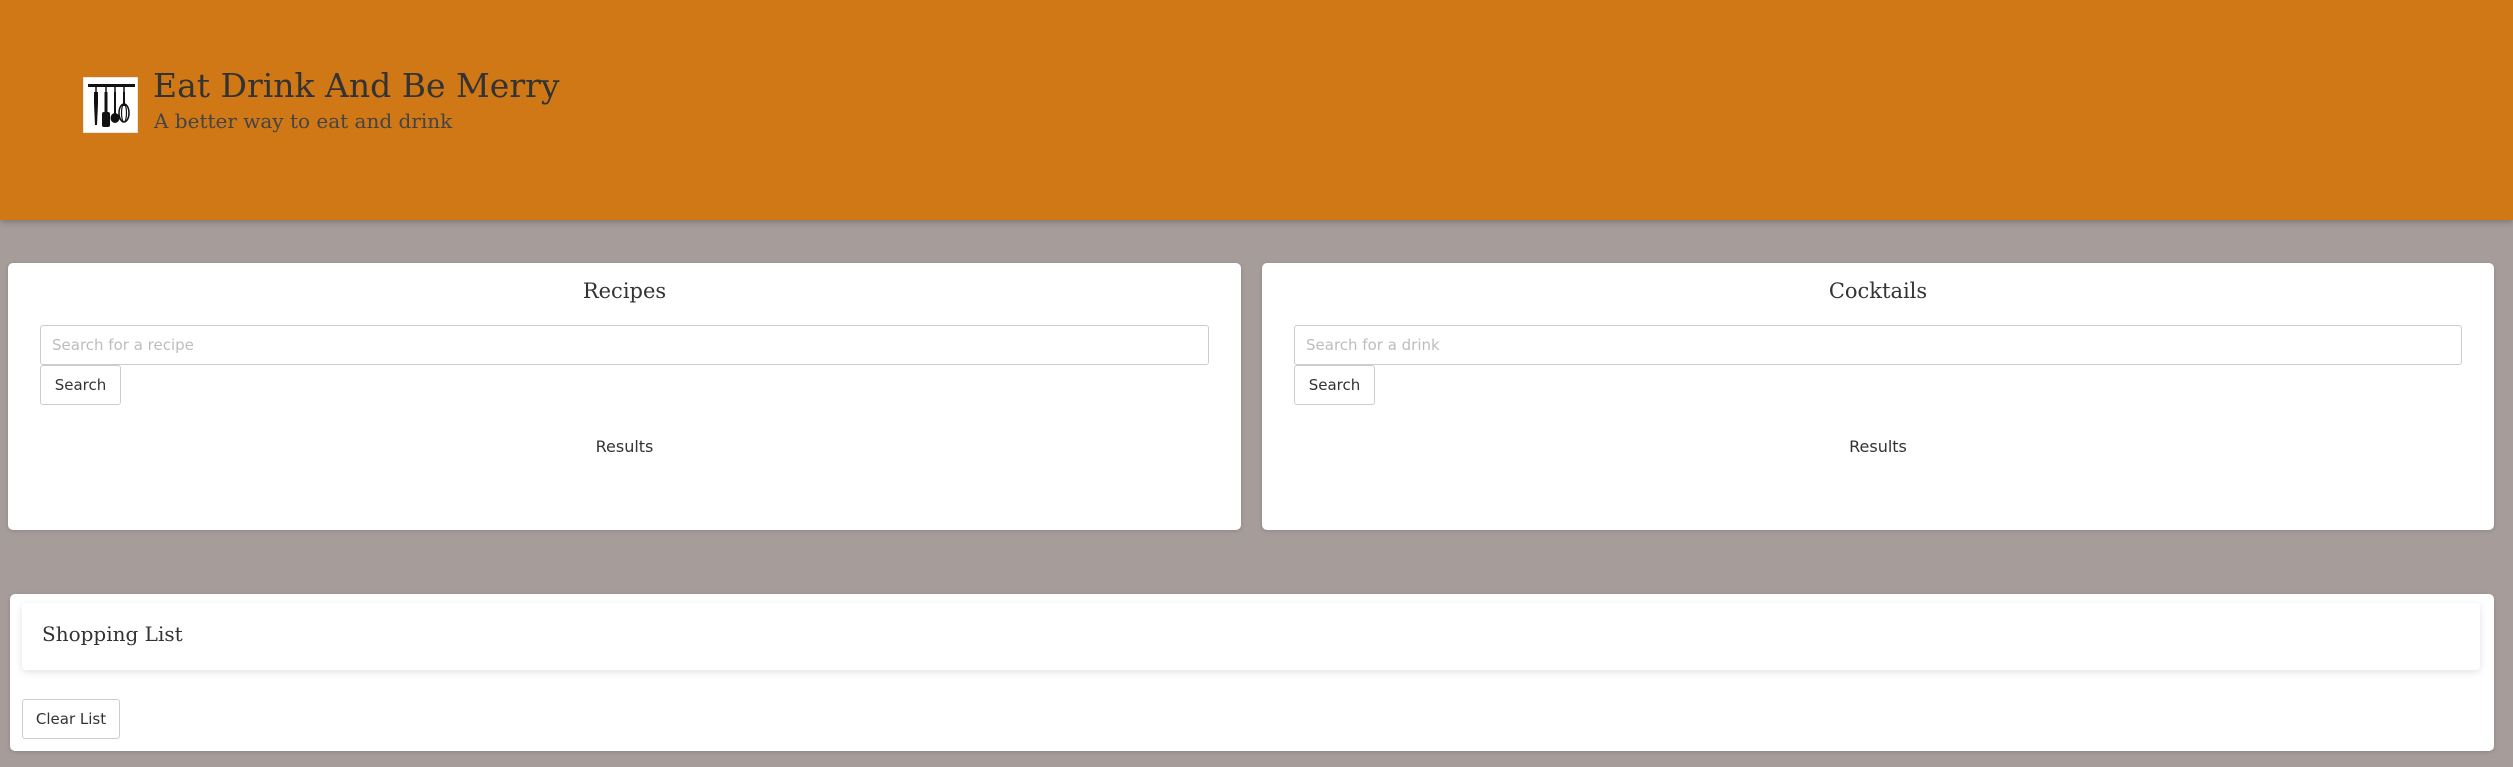  What do you see at coordinates (1251, 636) in the screenshot?
I see `shopping-list-header: Shopping List` at bounding box center [1251, 636].